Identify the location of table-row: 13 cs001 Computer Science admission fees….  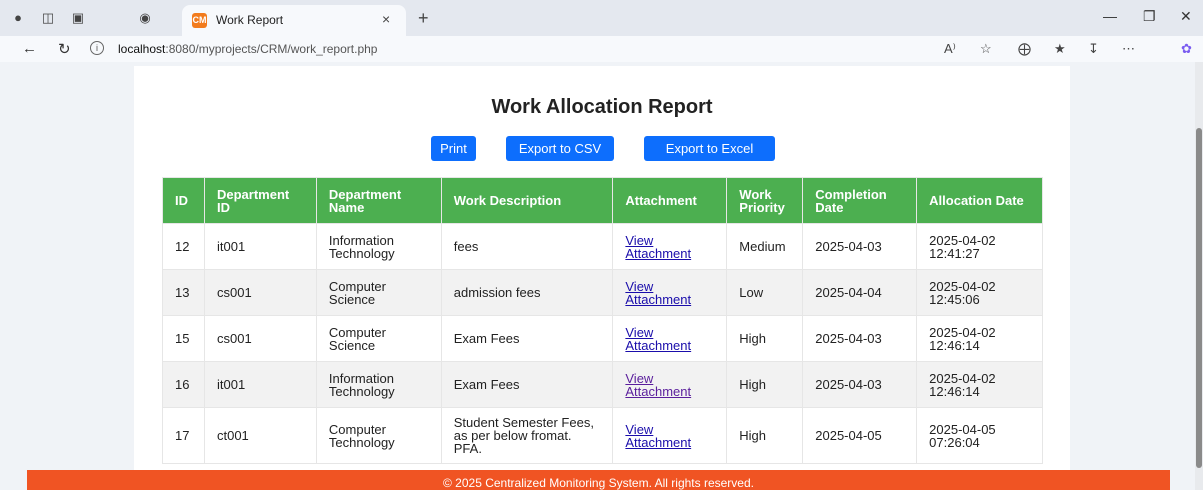
(602, 292).